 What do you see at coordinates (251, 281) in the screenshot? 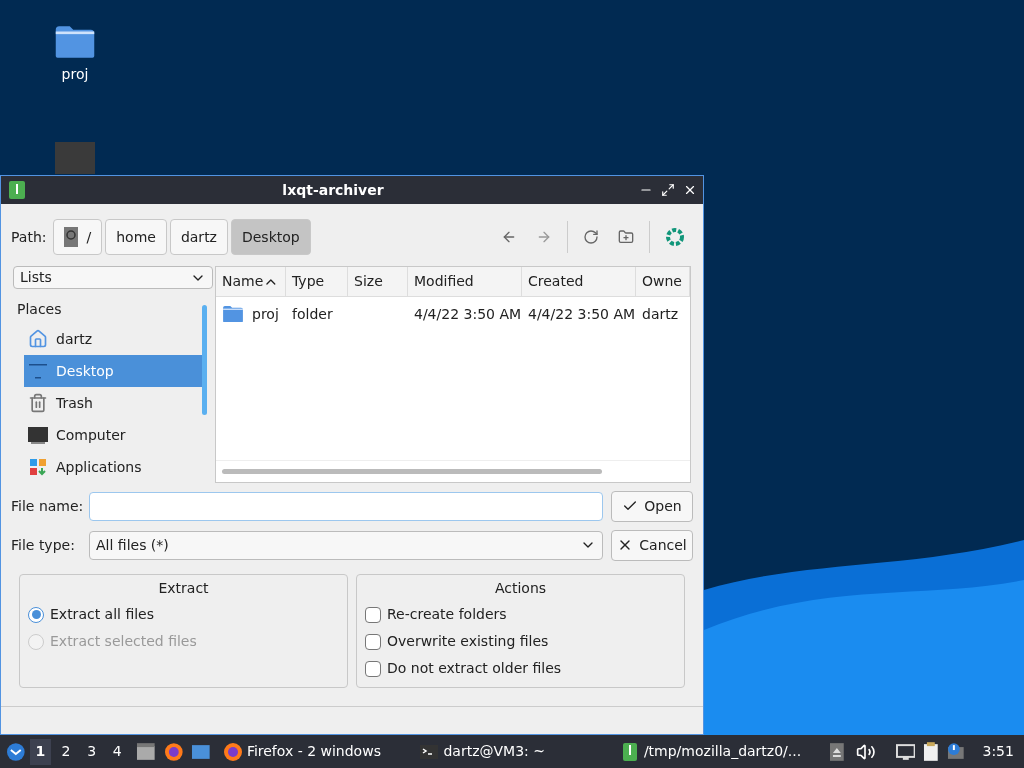
I see `column-header: Name` at bounding box center [251, 281].